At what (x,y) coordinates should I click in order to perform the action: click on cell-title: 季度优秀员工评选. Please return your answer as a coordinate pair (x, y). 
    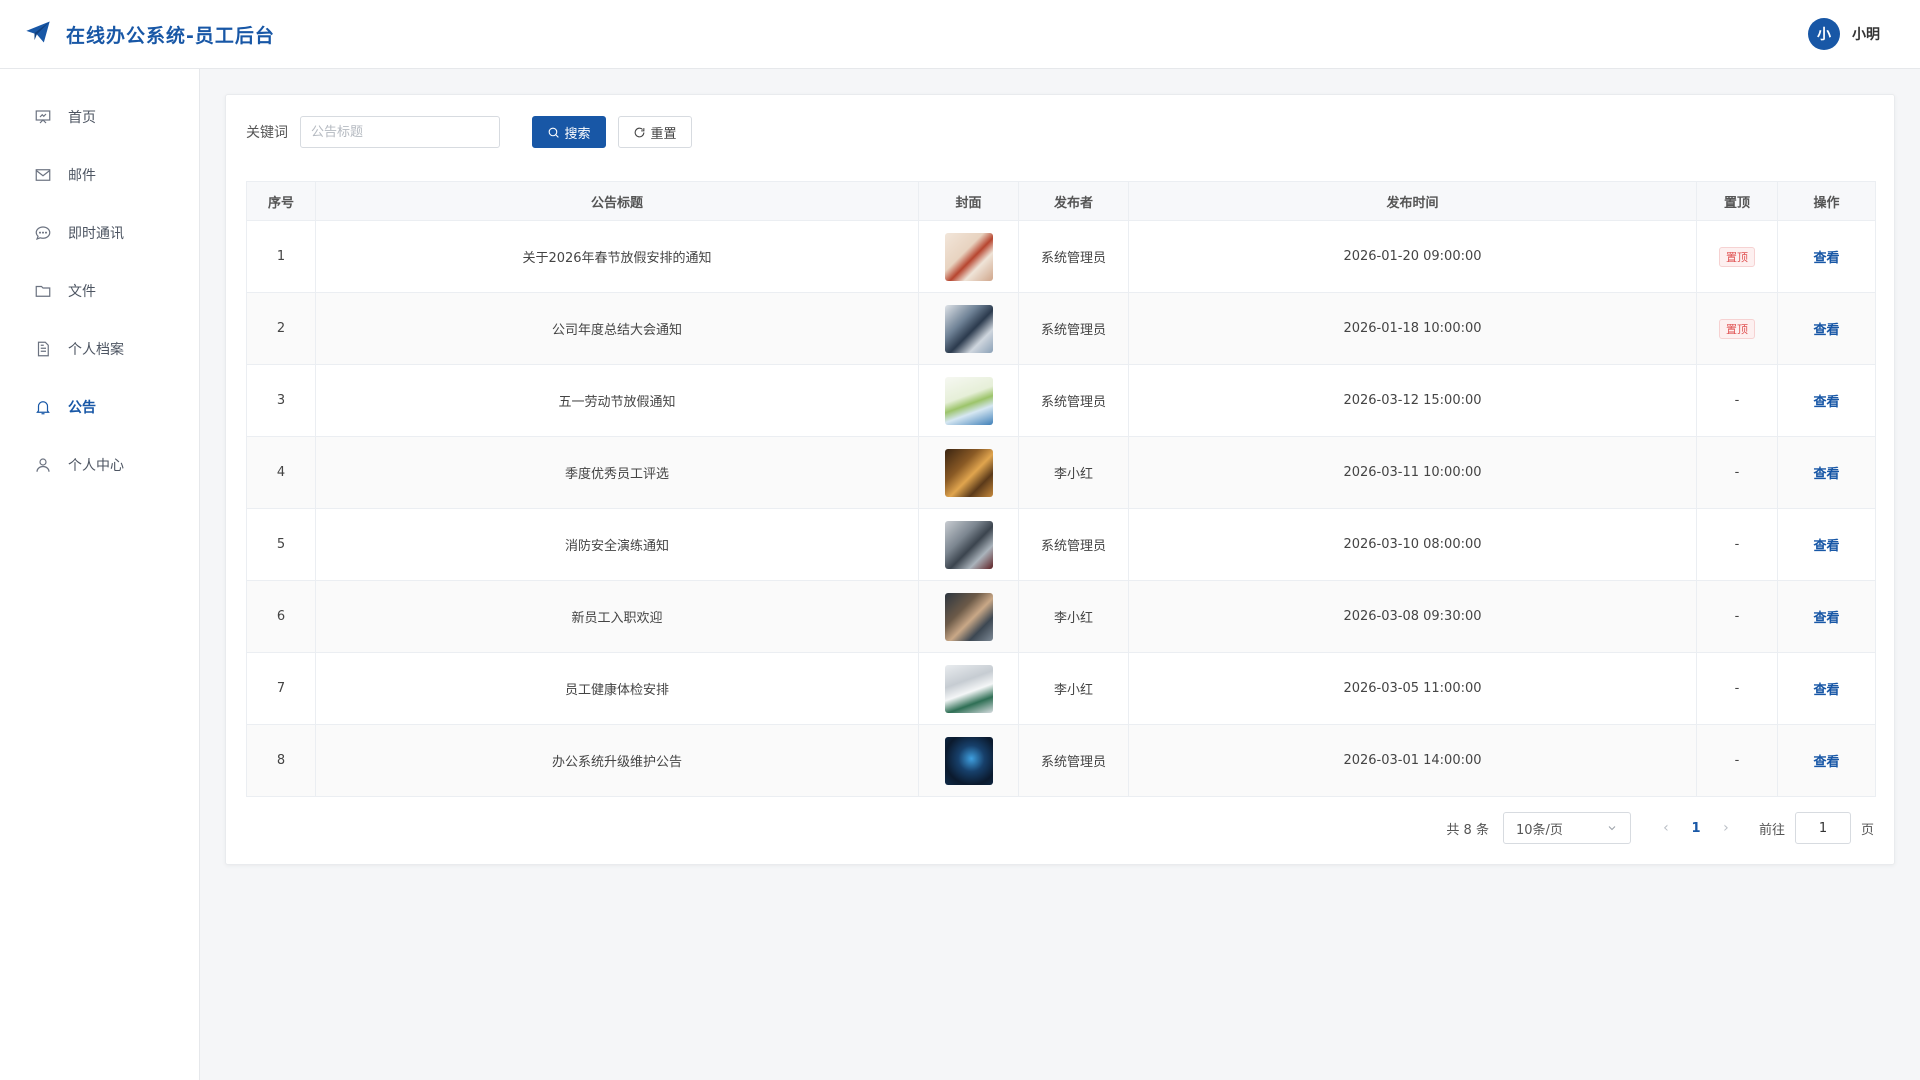
    Looking at the image, I should click on (617, 472).